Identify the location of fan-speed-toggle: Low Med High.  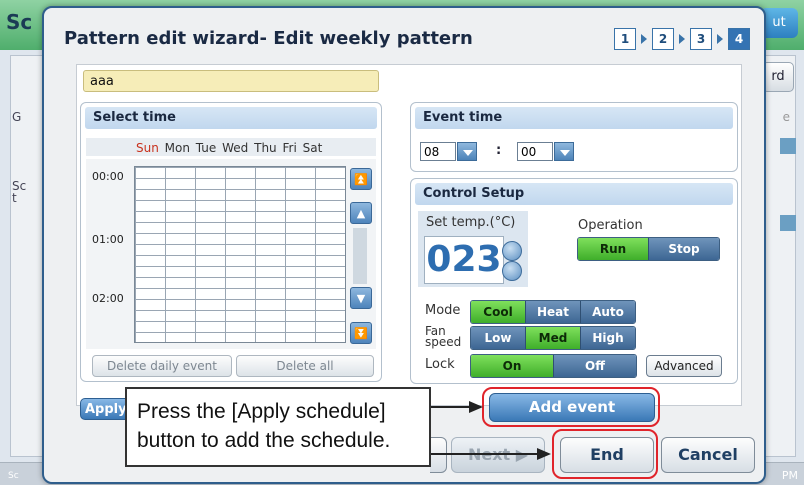
(553, 338).